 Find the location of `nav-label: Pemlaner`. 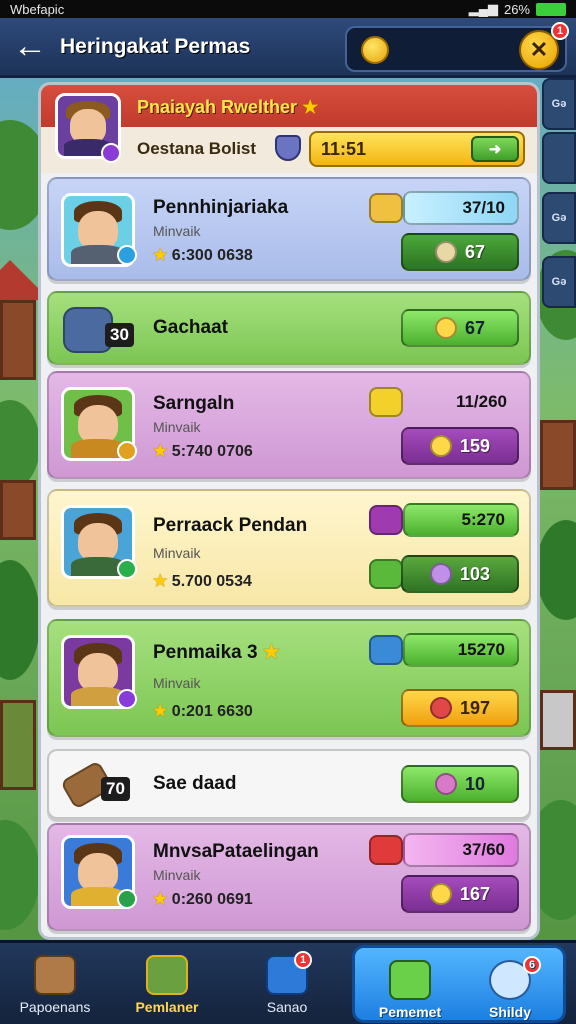

nav-label: Pemlaner is located at coordinates (167, 1007).